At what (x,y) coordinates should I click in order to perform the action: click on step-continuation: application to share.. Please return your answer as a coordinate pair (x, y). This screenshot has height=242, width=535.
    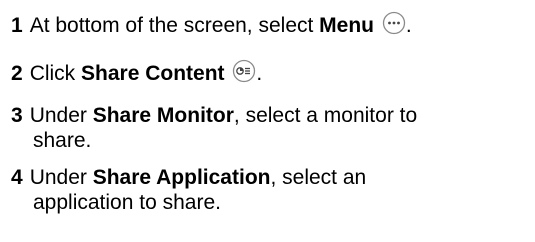
    Looking at the image, I should click on (127, 202).